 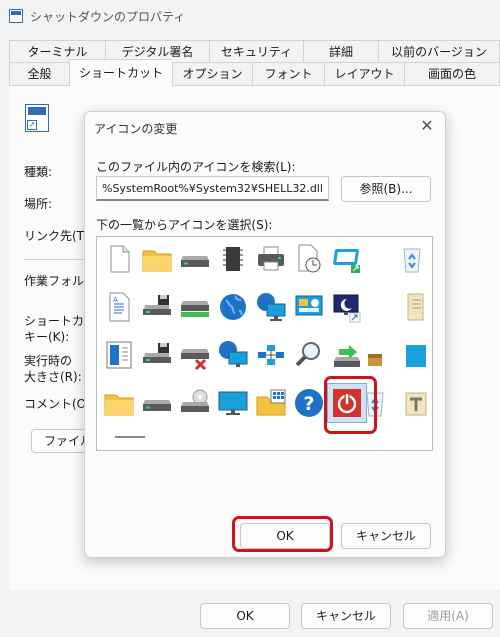 I want to click on ok-button: OK, so click(x=245, y=616).